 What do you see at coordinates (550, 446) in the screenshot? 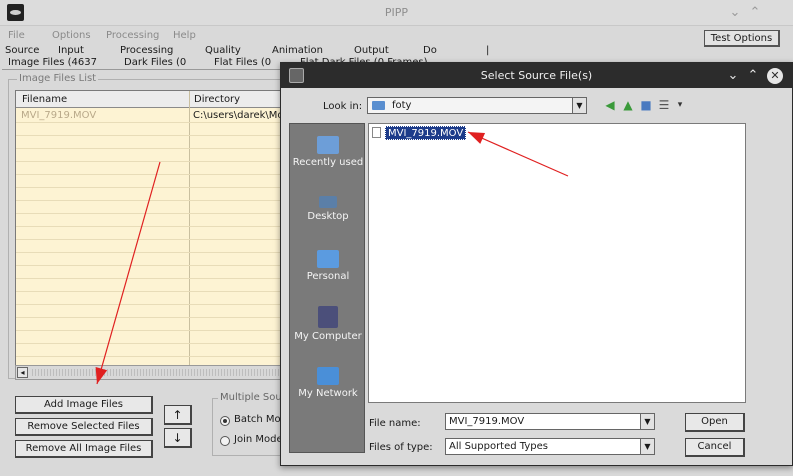
I see `file-type-select: All Supported Types ▼` at bounding box center [550, 446].